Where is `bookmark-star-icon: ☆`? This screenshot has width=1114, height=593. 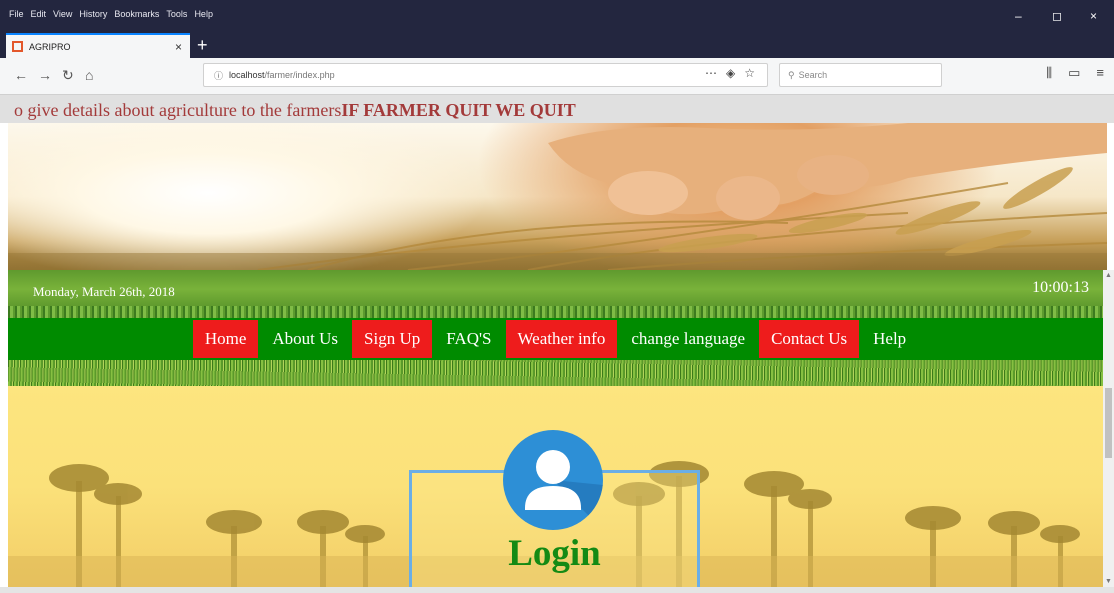
bookmark-star-icon: ☆ is located at coordinates (749, 73).